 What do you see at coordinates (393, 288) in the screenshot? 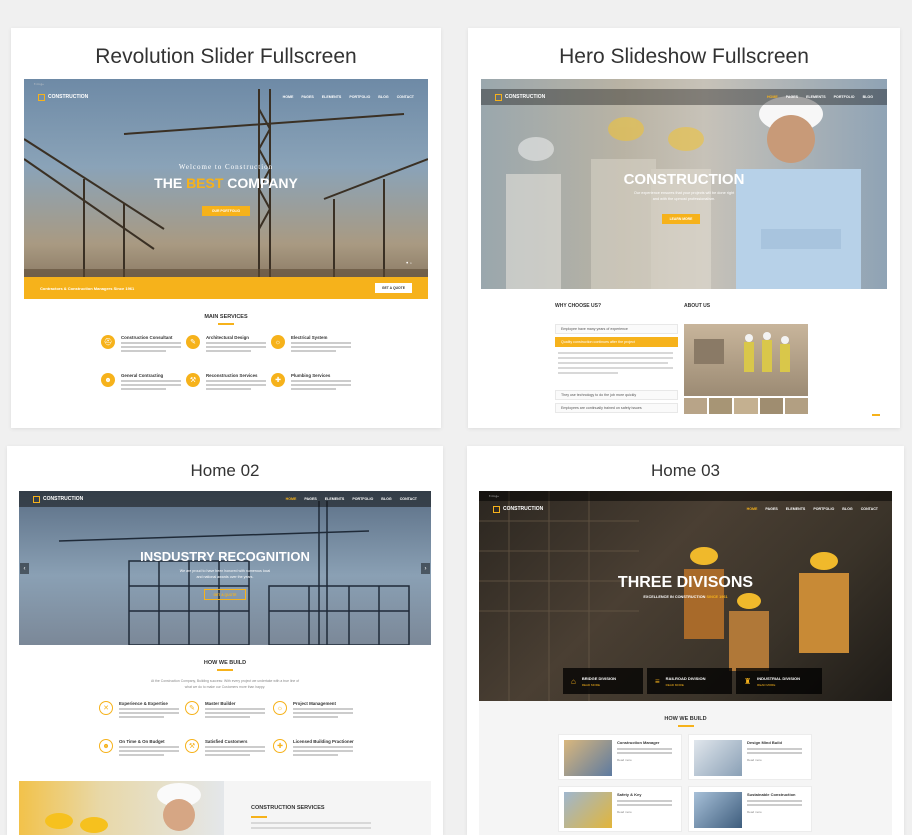
I see `get-quote-button: GET A QUOTE` at bounding box center [393, 288].